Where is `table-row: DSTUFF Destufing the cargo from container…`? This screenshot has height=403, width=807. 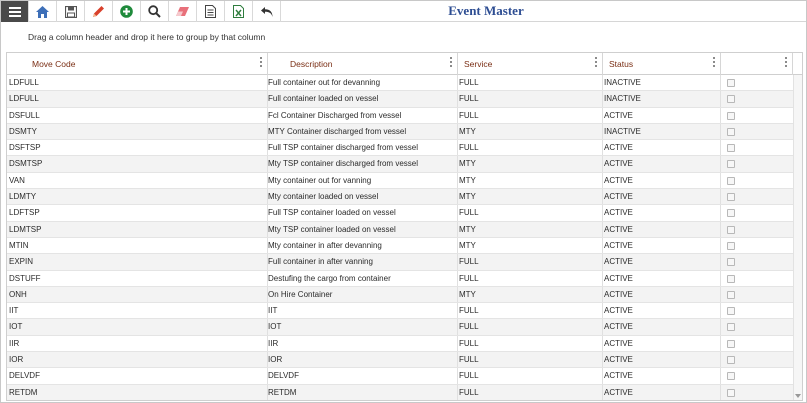
table-row: DSTUFF Destufing the cargo from container… is located at coordinates (404, 278).